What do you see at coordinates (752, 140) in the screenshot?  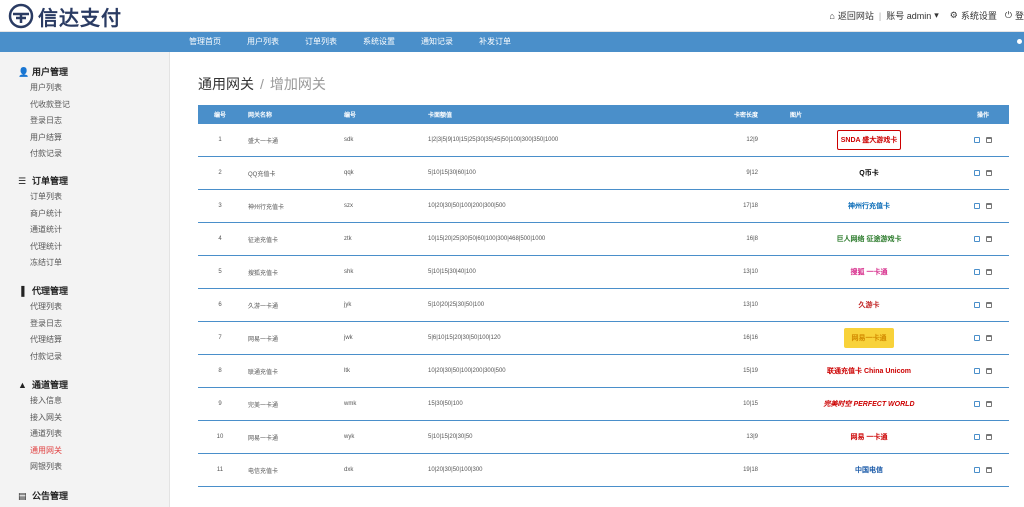 I see `row-pin-length: 12|9` at bounding box center [752, 140].